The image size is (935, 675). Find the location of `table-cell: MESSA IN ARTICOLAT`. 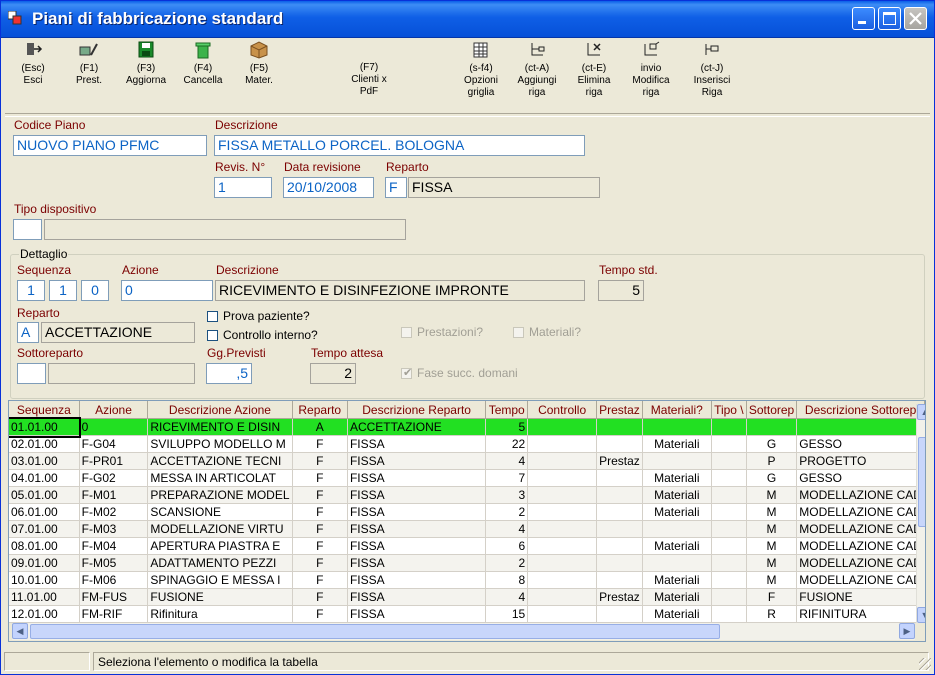

table-cell: MESSA IN ARTICOLAT is located at coordinates (220, 478).